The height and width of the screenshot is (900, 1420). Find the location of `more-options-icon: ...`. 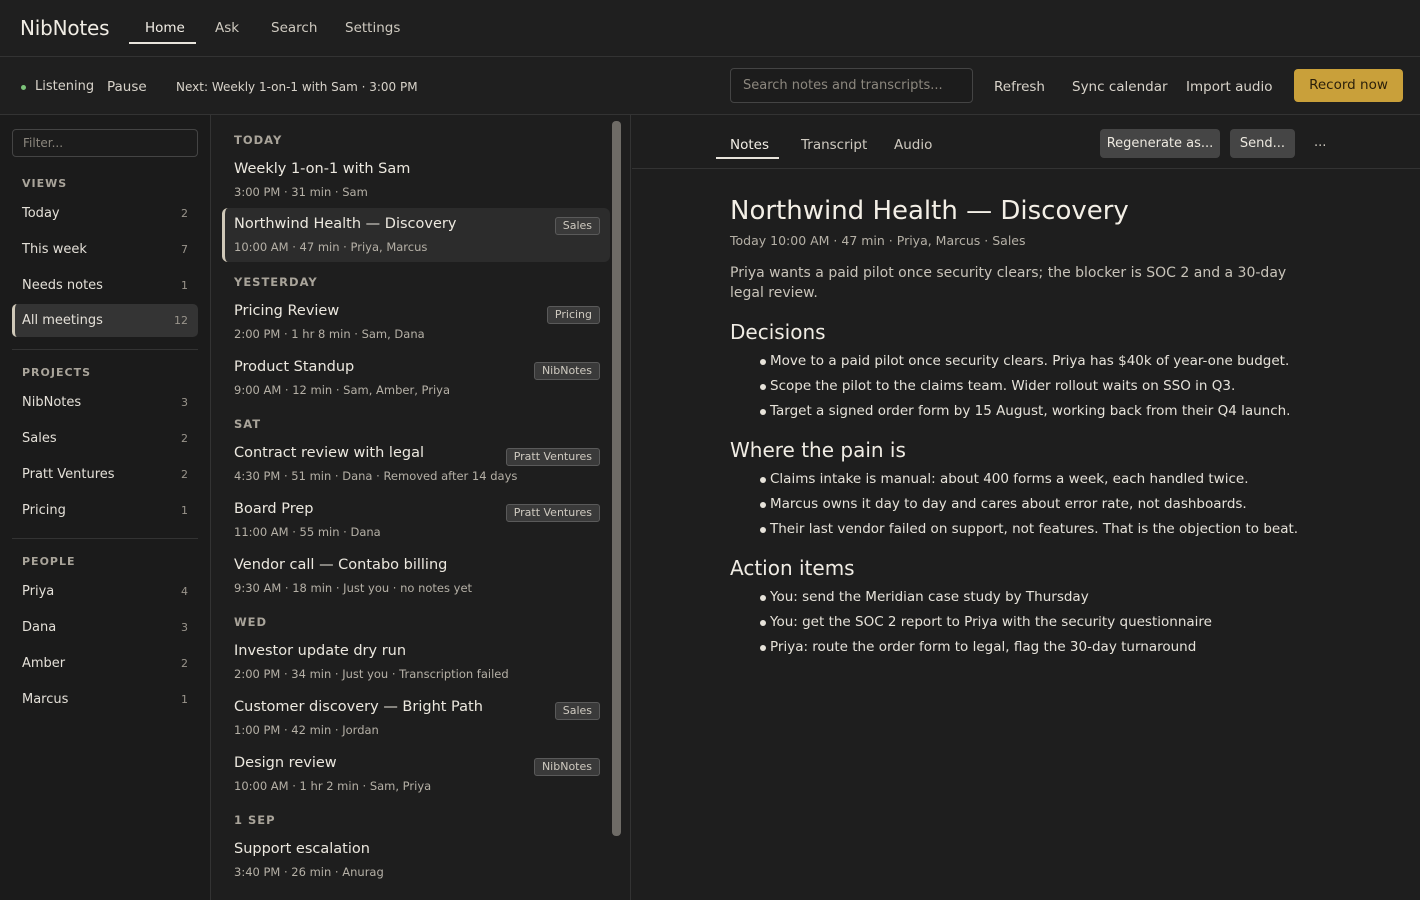

more-options-icon: ... is located at coordinates (1320, 142).